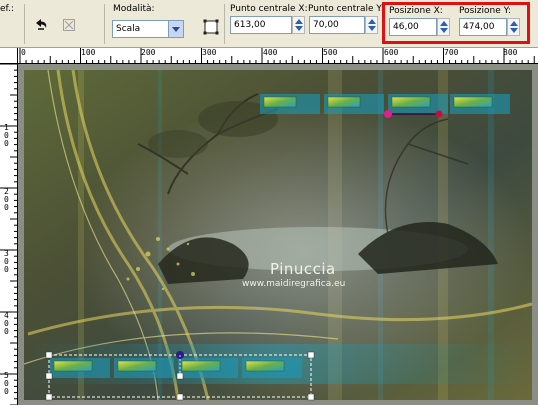  I want to click on ruler-top-label: 0, so click(23, 52).